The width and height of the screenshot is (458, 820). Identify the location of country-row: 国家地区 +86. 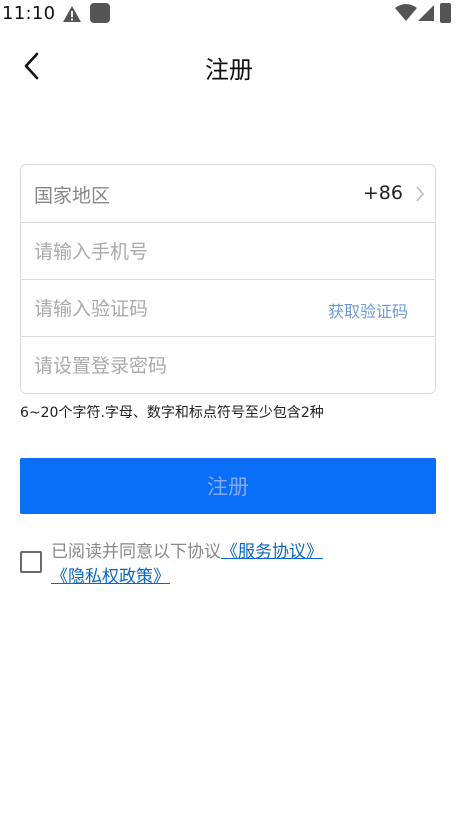
(228, 193).